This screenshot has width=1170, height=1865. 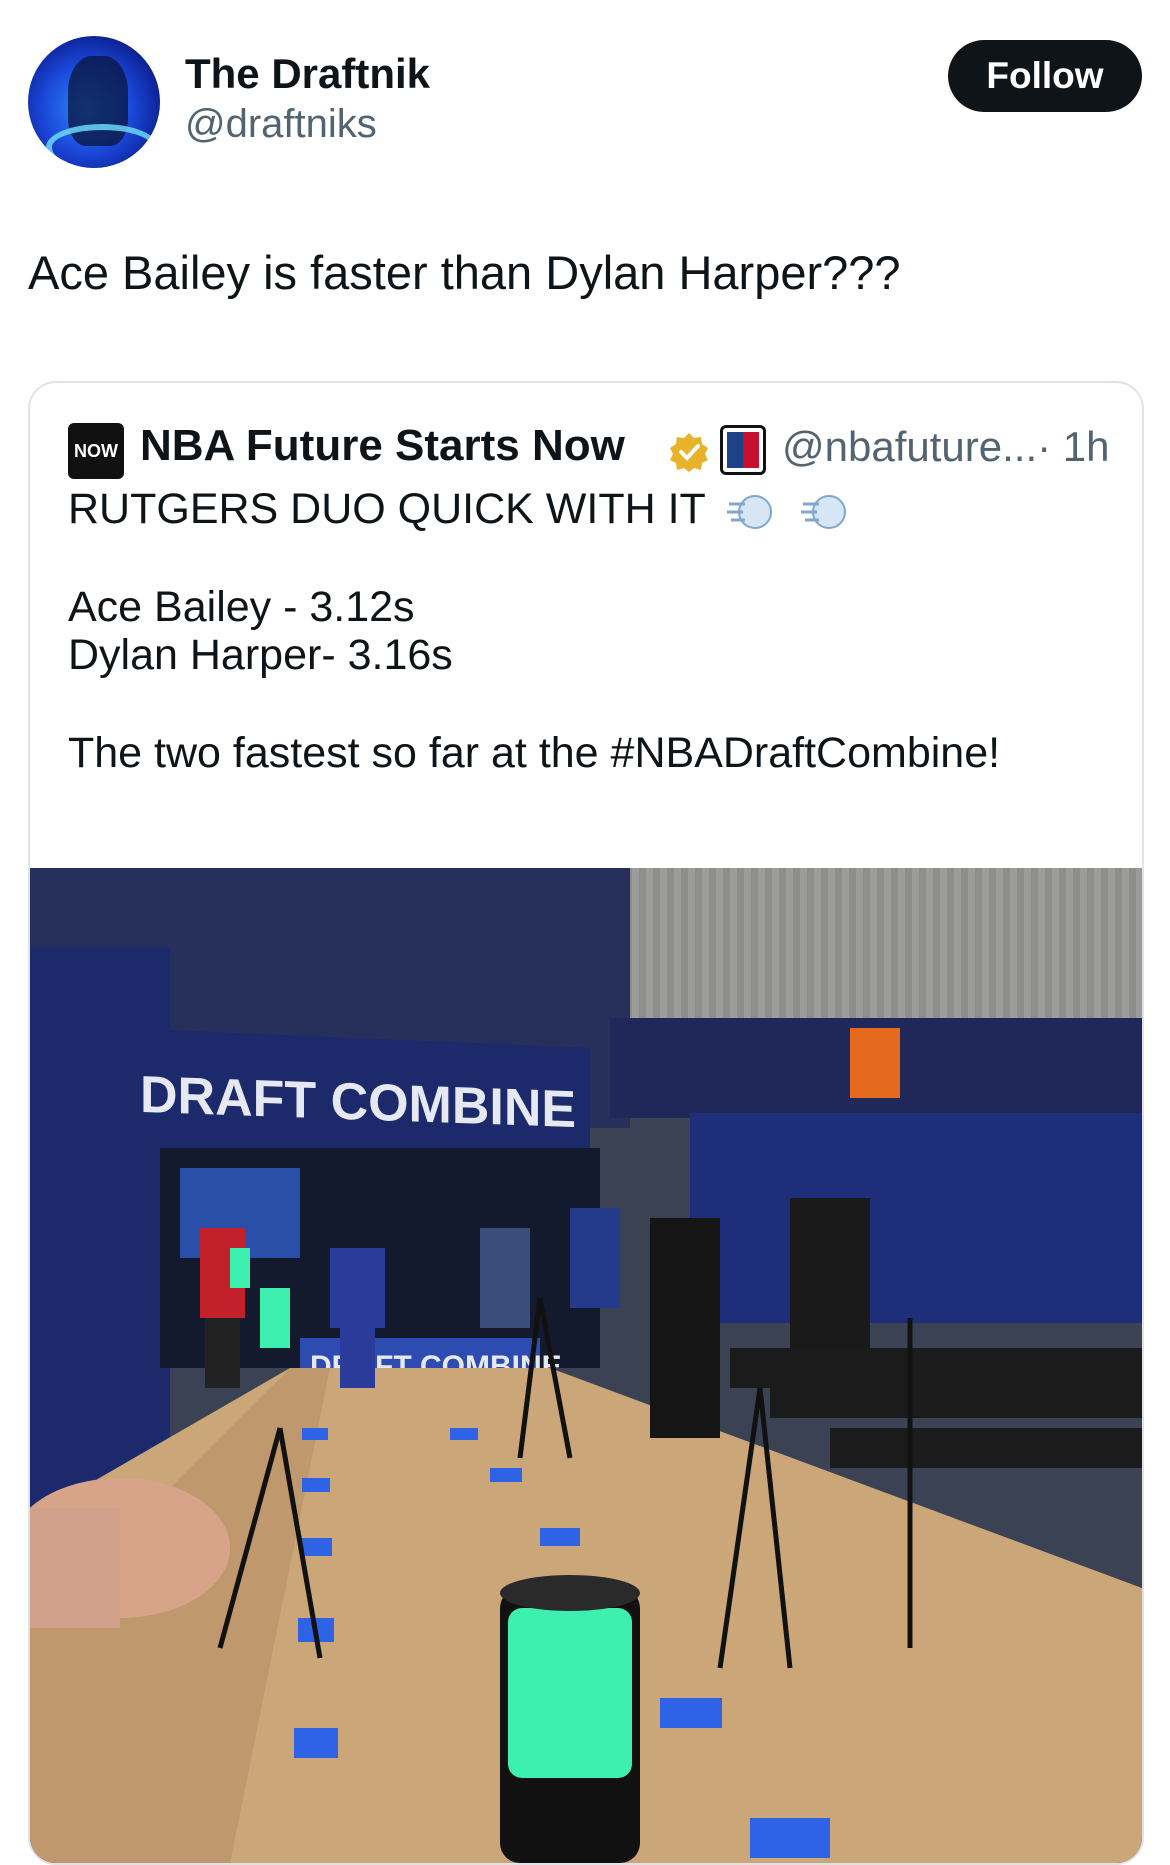 I want to click on author-handle: @draftniks, so click(x=281, y=124).